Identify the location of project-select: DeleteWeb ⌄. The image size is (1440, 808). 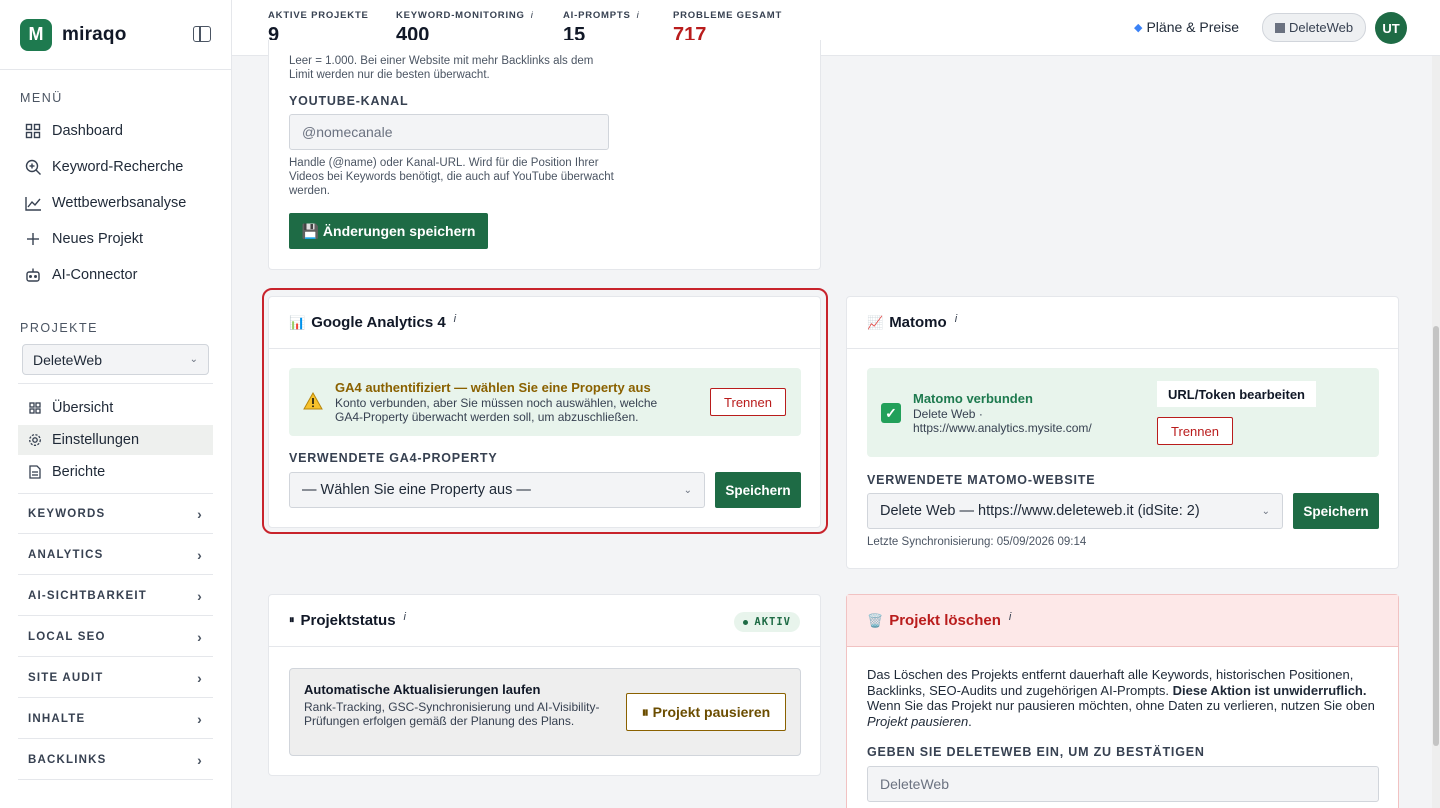
(115, 359).